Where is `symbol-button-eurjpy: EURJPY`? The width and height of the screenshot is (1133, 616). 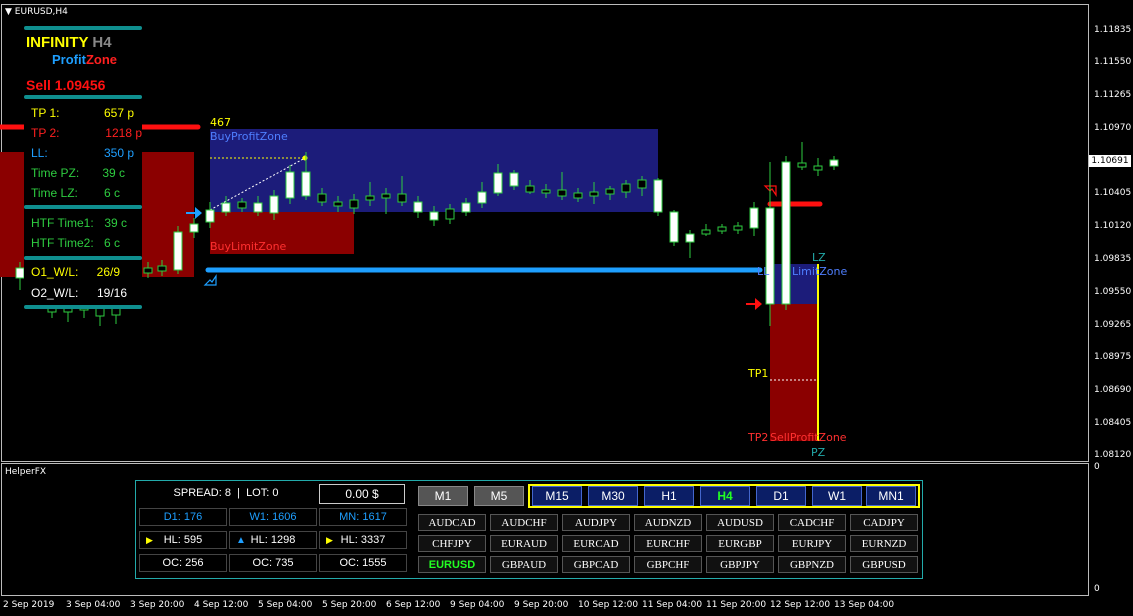 symbol-button-eurjpy: EURJPY is located at coordinates (812, 543).